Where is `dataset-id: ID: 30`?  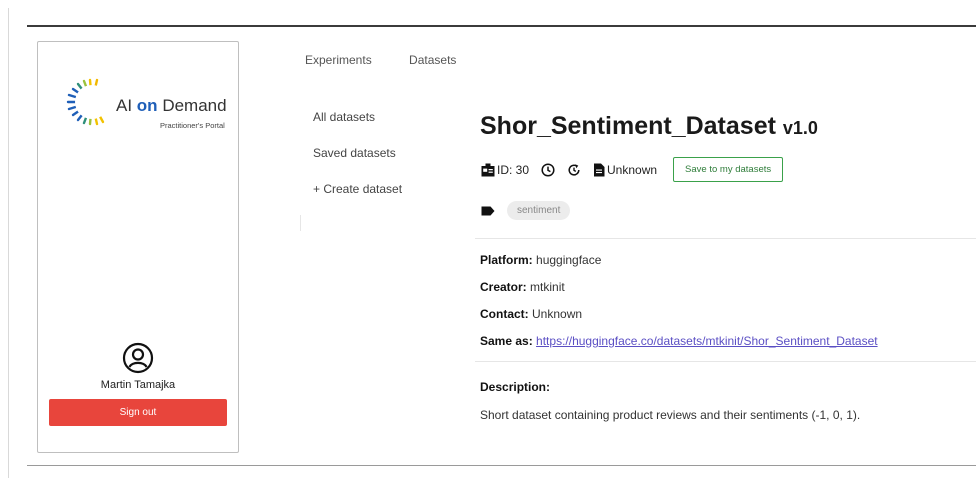 dataset-id: ID: 30 is located at coordinates (505, 170).